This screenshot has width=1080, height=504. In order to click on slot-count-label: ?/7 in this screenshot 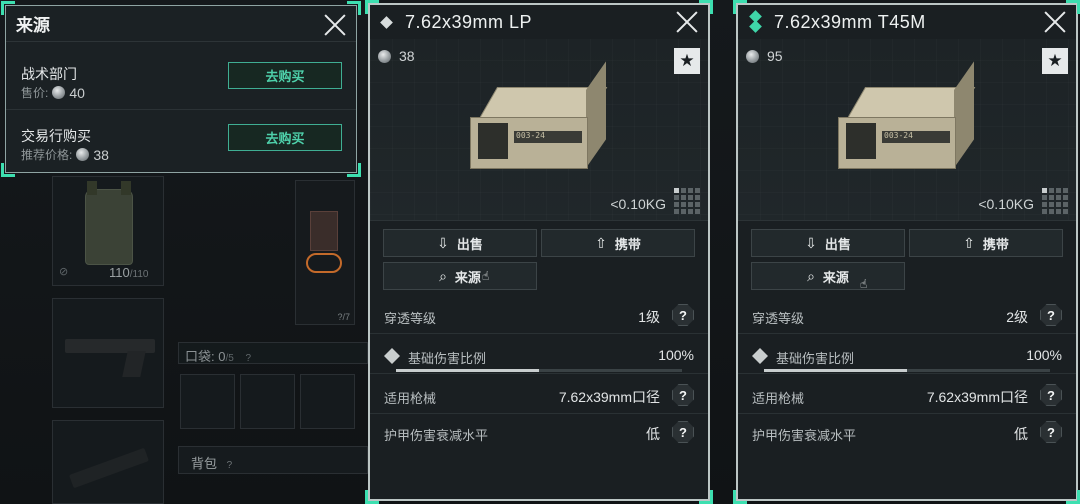, I will do `click(343, 317)`.